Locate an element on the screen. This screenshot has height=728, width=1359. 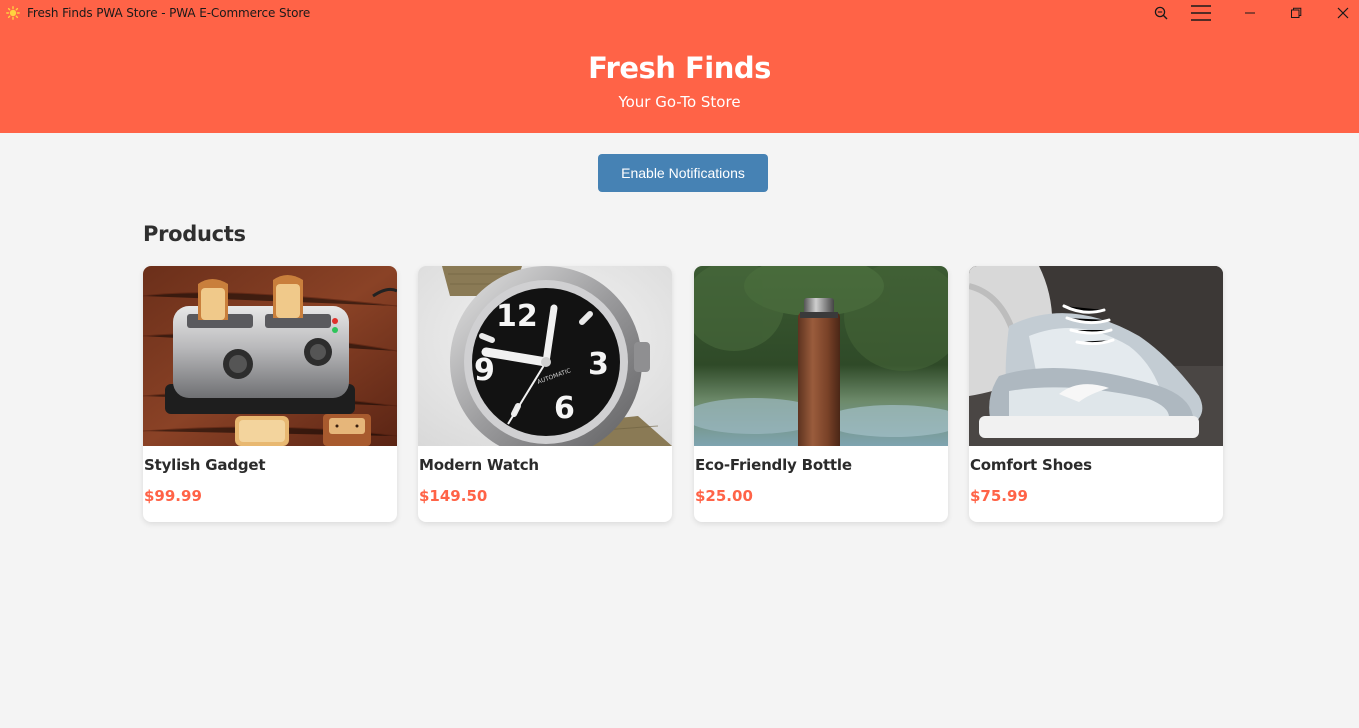
product-name: Stylish Gadget is located at coordinates (205, 465).